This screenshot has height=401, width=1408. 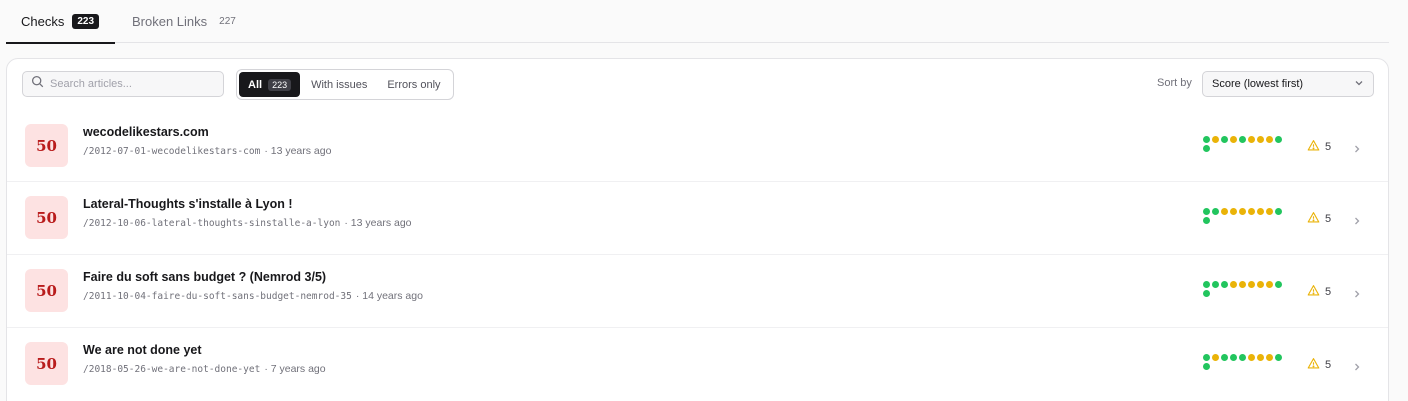 What do you see at coordinates (188, 204) in the screenshot?
I see `article-title: Lateral-Thoughts s'installe à Lyon !` at bounding box center [188, 204].